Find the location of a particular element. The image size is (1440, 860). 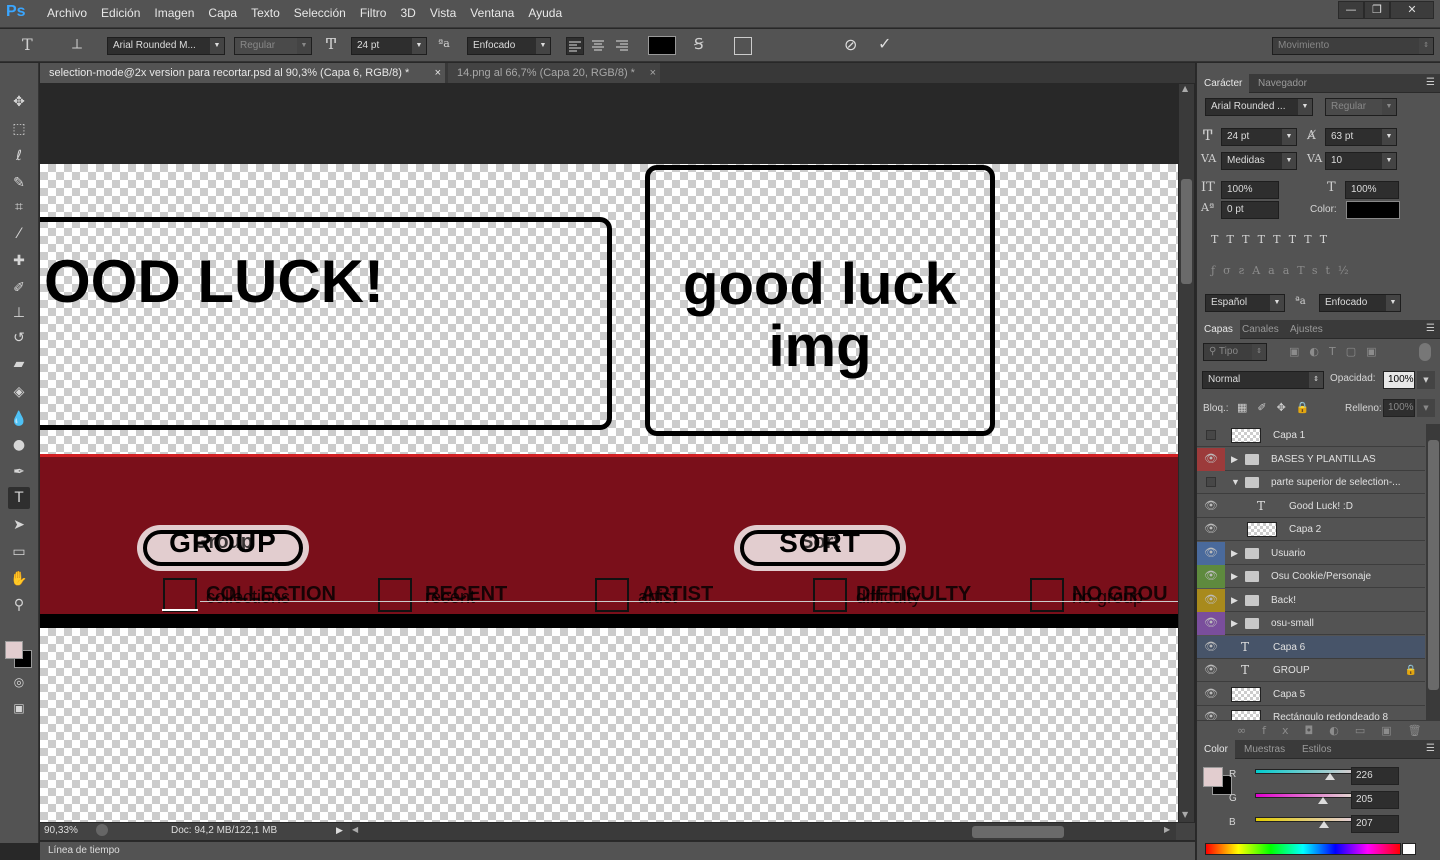

warp-text-icon: Ꞩ is located at coordinates (699, 44).